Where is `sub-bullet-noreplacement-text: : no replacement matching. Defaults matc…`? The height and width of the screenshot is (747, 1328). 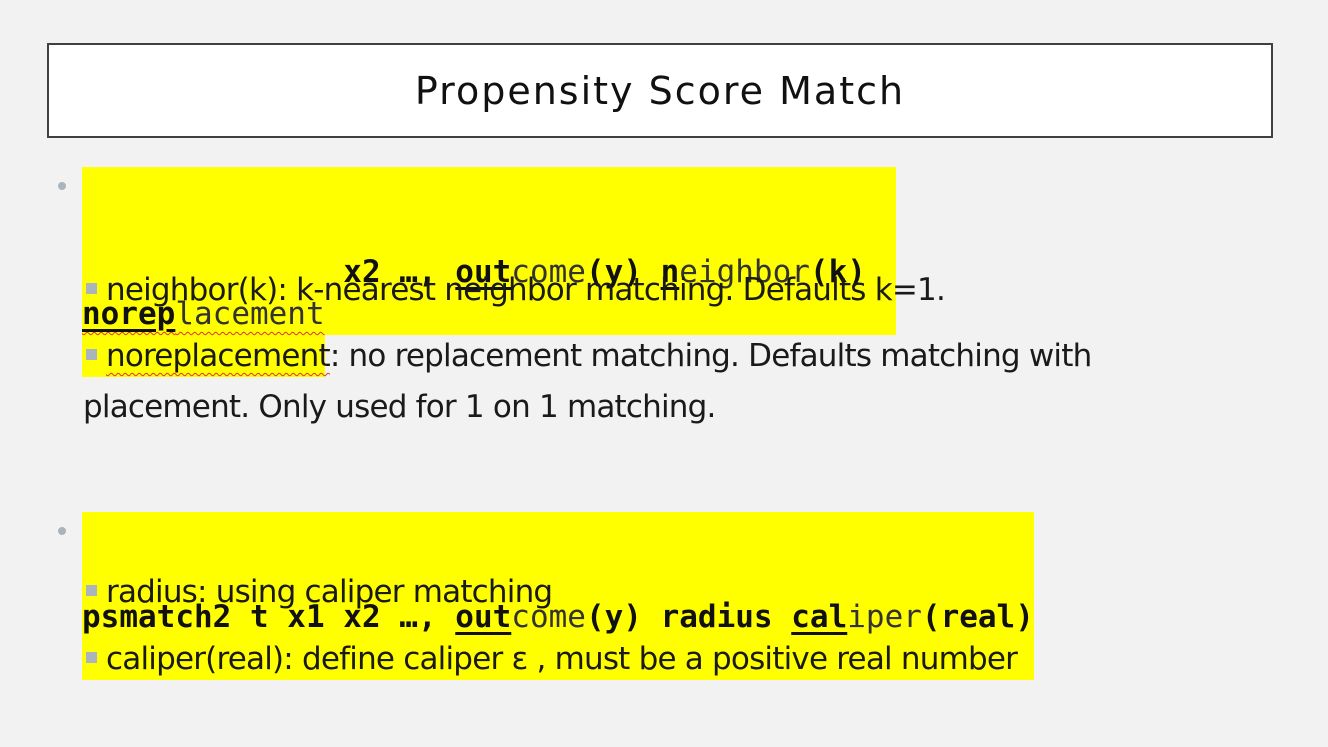
sub-bullet-noreplacement-text: : no replacement matching. Defaults matc… is located at coordinates (710, 356).